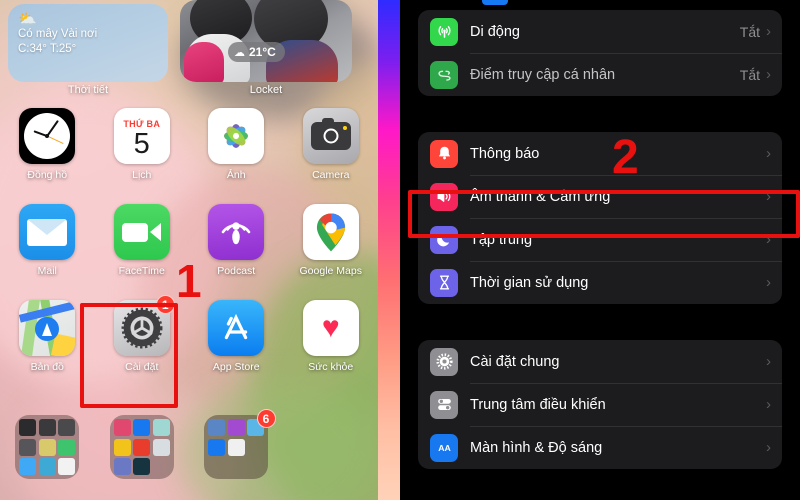 The height and width of the screenshot is (500, 800). Describe the element at coordinates (236, 232) in the screenshot. I see `podcast-icon` at that location.